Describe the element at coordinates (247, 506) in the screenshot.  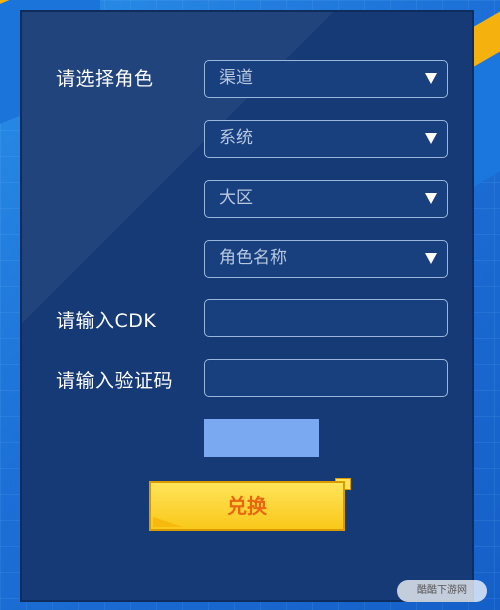
I see `redeem-button: 兑换` at that location.